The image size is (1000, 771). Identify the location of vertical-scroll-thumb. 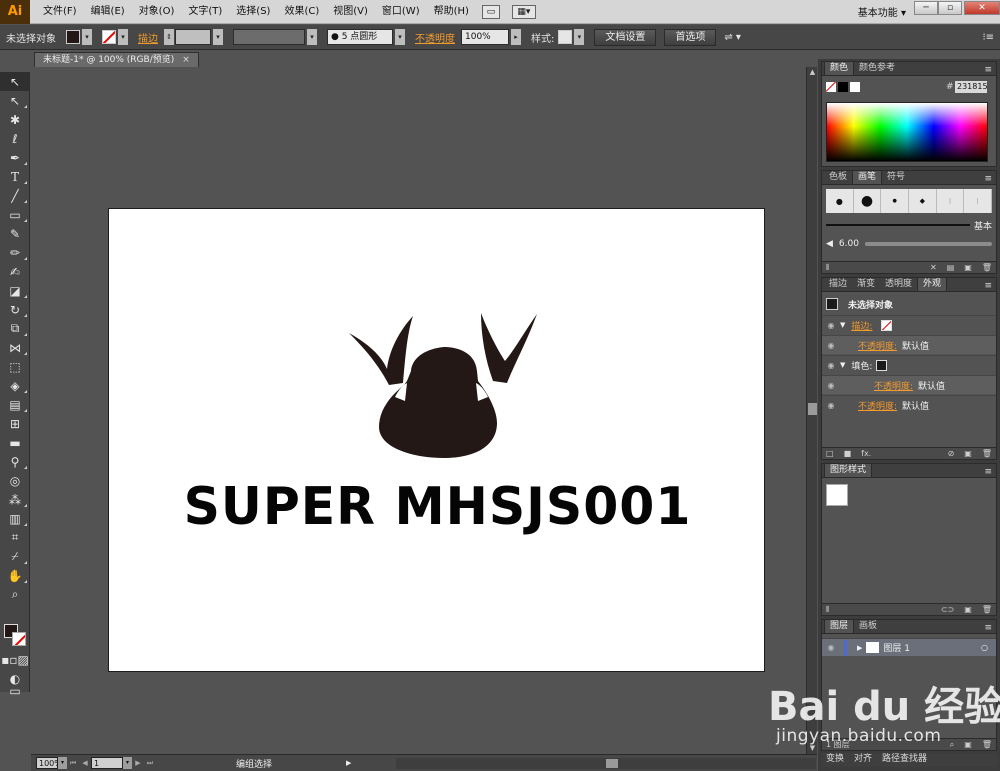
(812, 409).